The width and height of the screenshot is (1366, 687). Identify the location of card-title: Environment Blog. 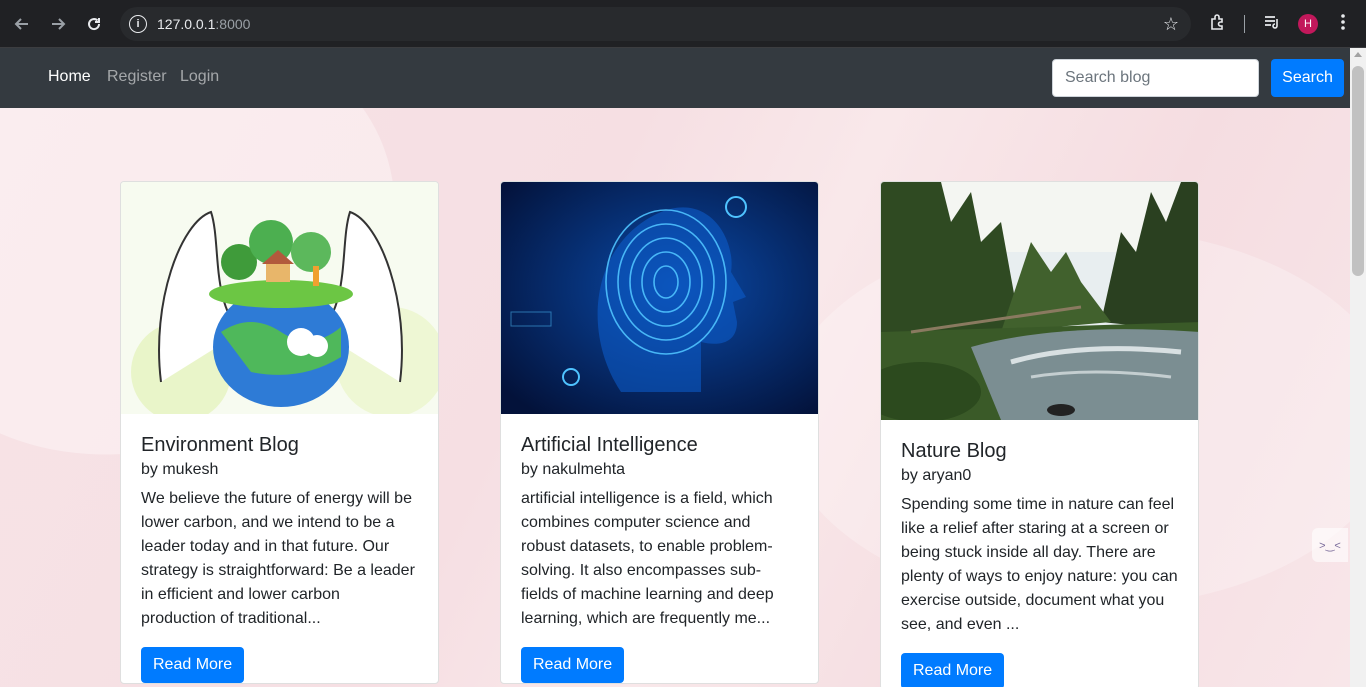
(220, 445).